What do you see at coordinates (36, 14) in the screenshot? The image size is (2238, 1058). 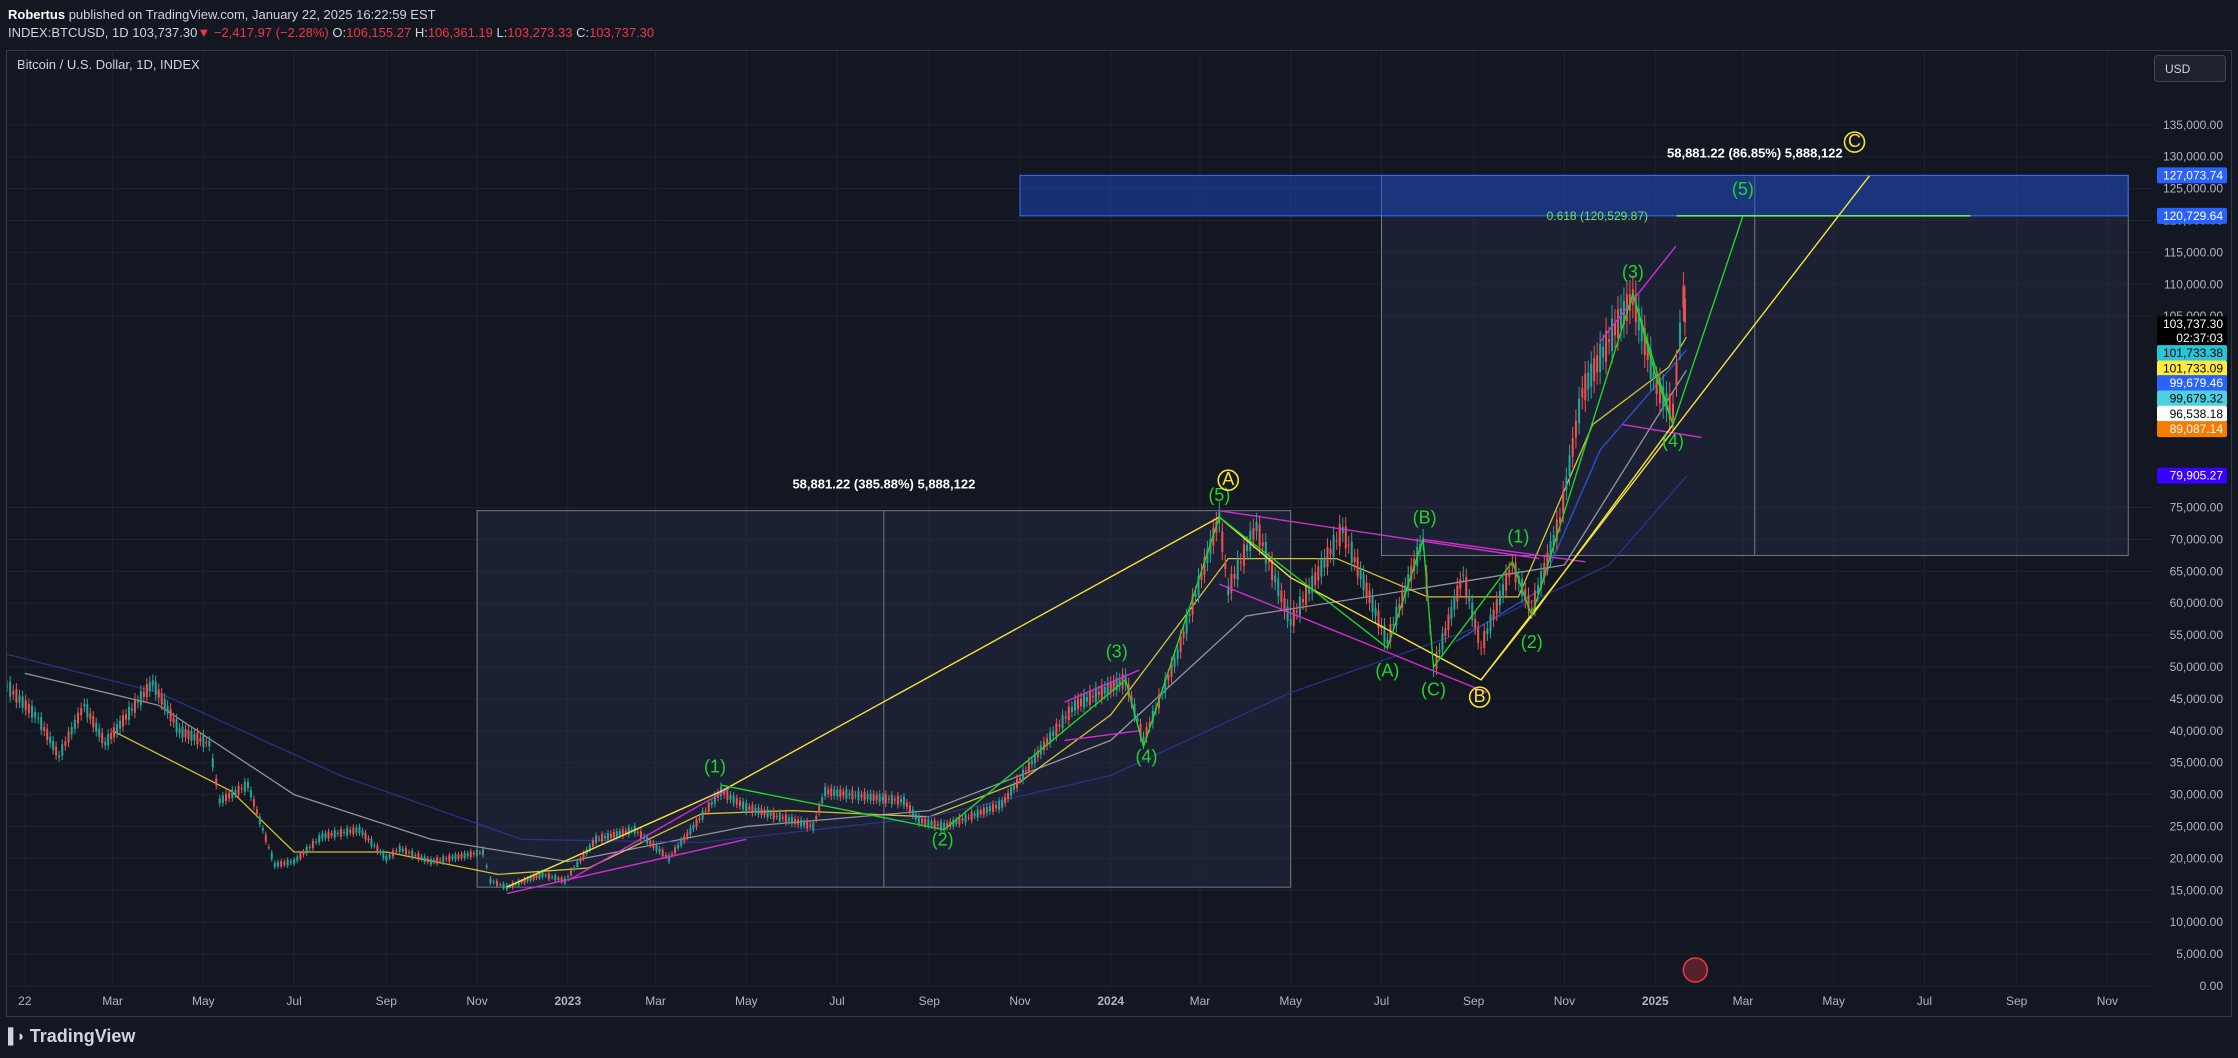 I see `author-name: Robertus` at bounding box center [36, 14].